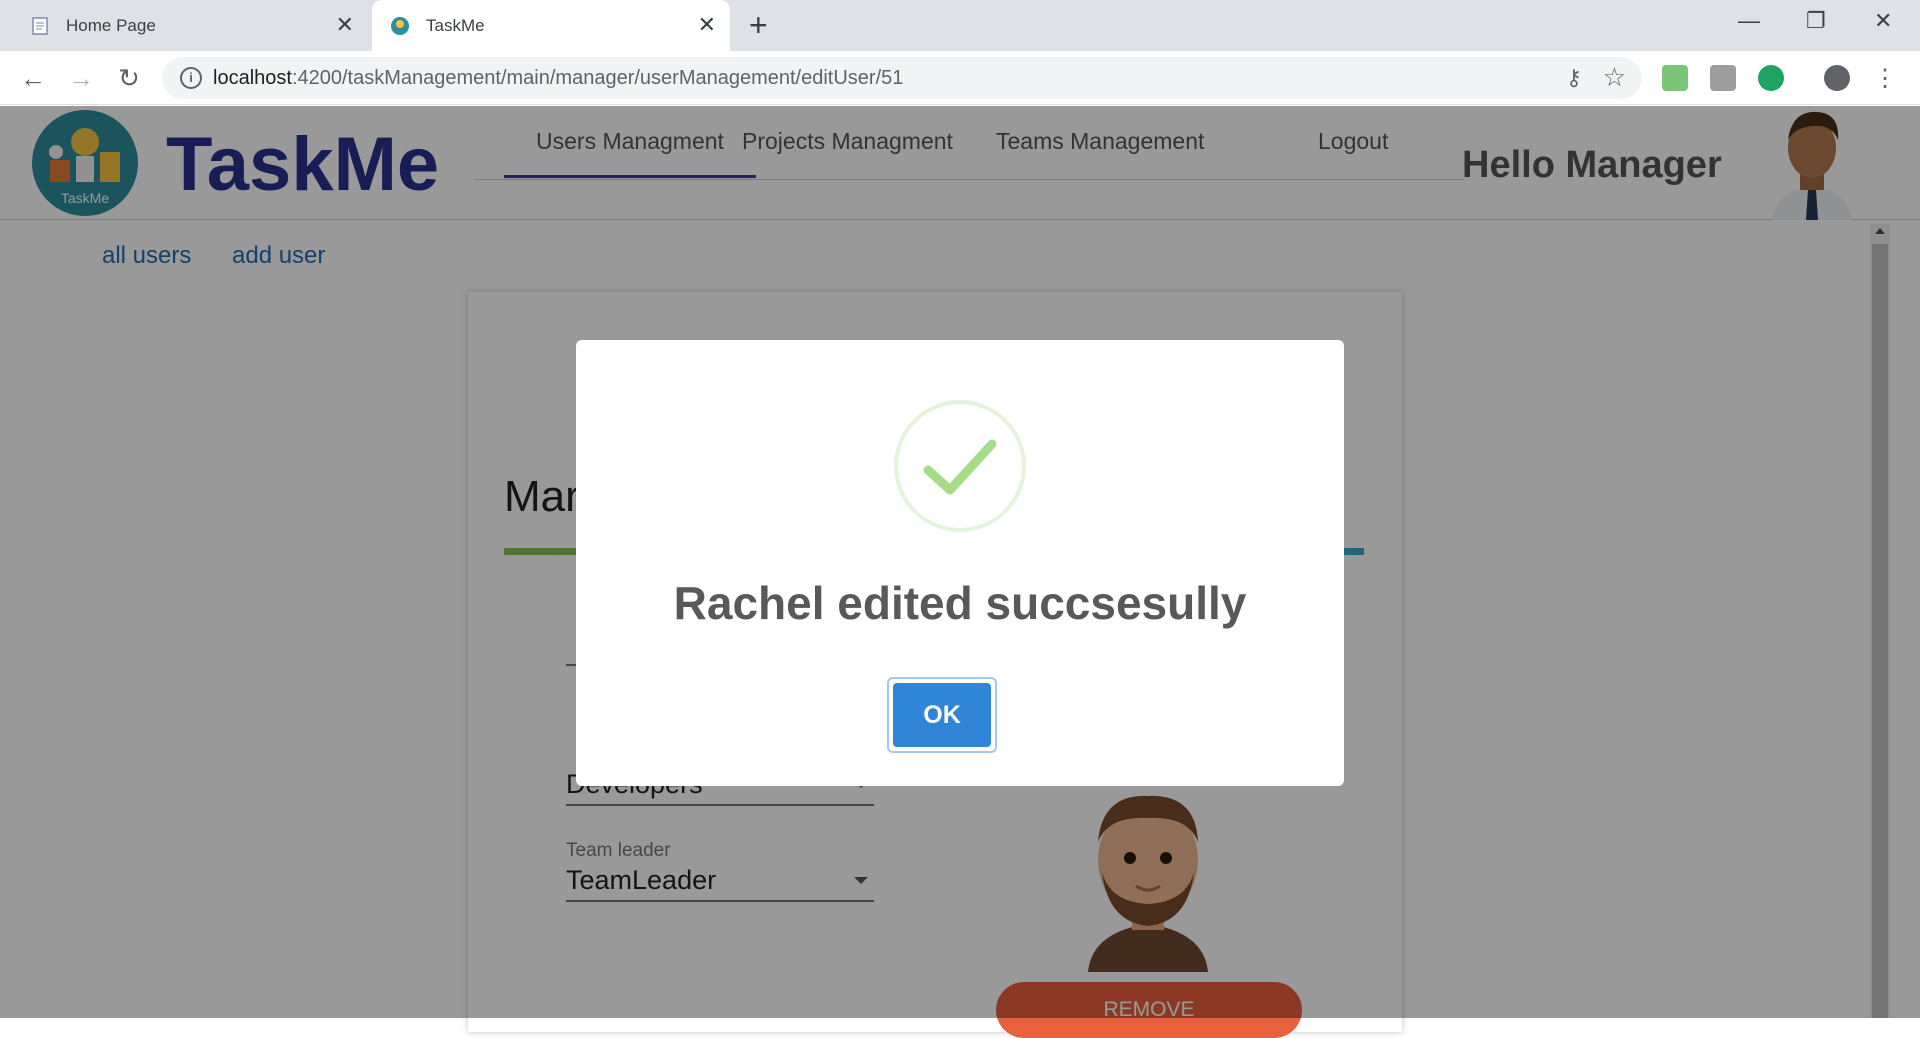  What do you see at coordinates (81, 78) in the screenshot?
I see `forward-icon: →` at bounding box center [81, 78].